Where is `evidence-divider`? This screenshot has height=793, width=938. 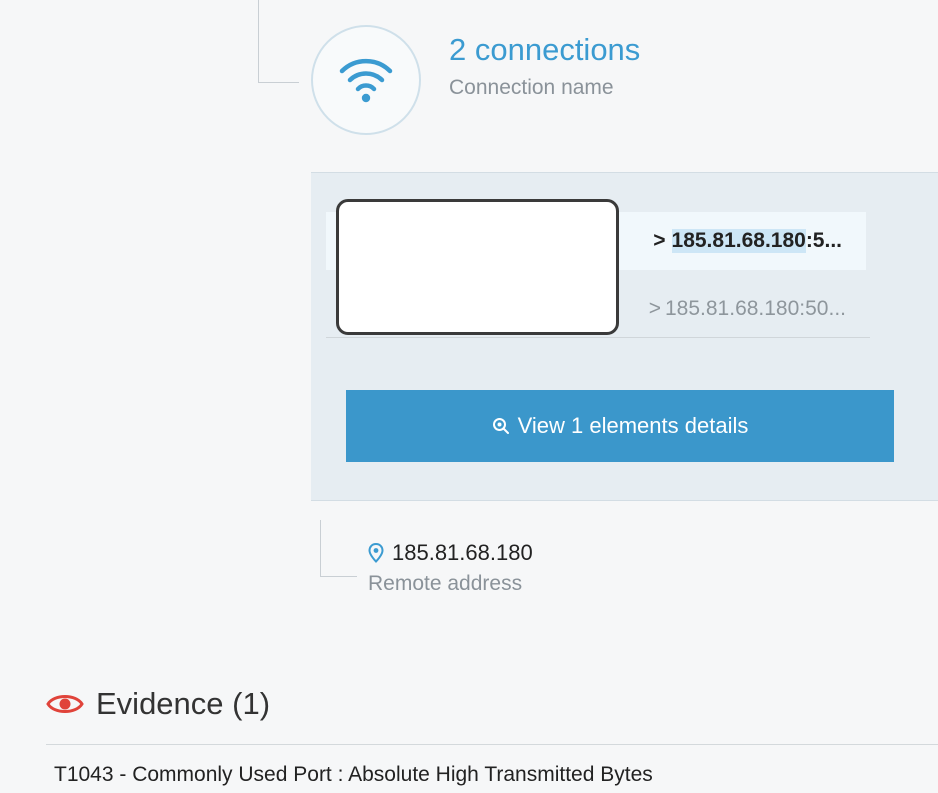
evidence-divider is located at coordinates (492, 744).